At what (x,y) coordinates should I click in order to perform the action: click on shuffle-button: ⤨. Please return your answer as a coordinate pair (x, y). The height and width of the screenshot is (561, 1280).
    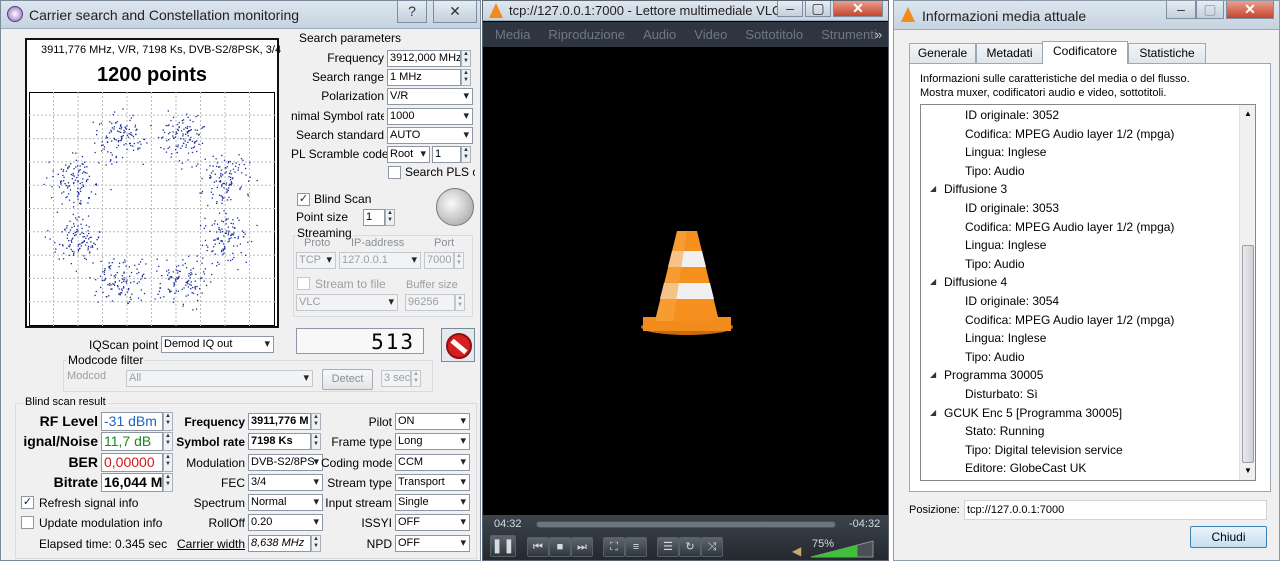
    Looking at the image, I should click on (712, 547).